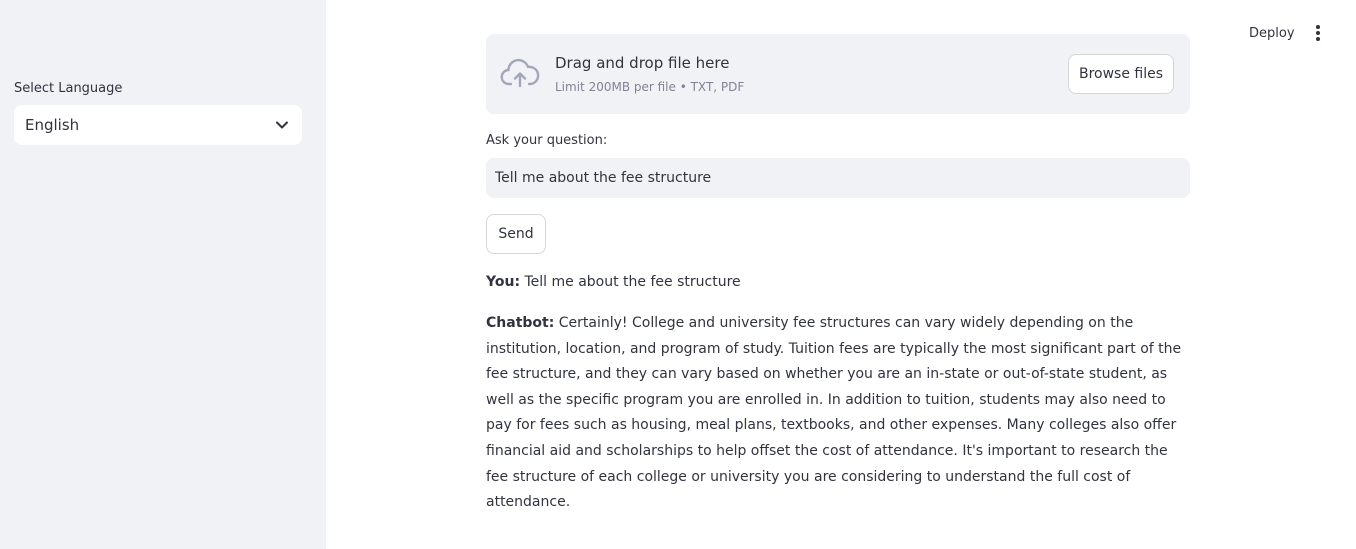  What do you see at coordinates (838, 178) in the screenshot?
I see `question-input` at bounding box center [838, 178].